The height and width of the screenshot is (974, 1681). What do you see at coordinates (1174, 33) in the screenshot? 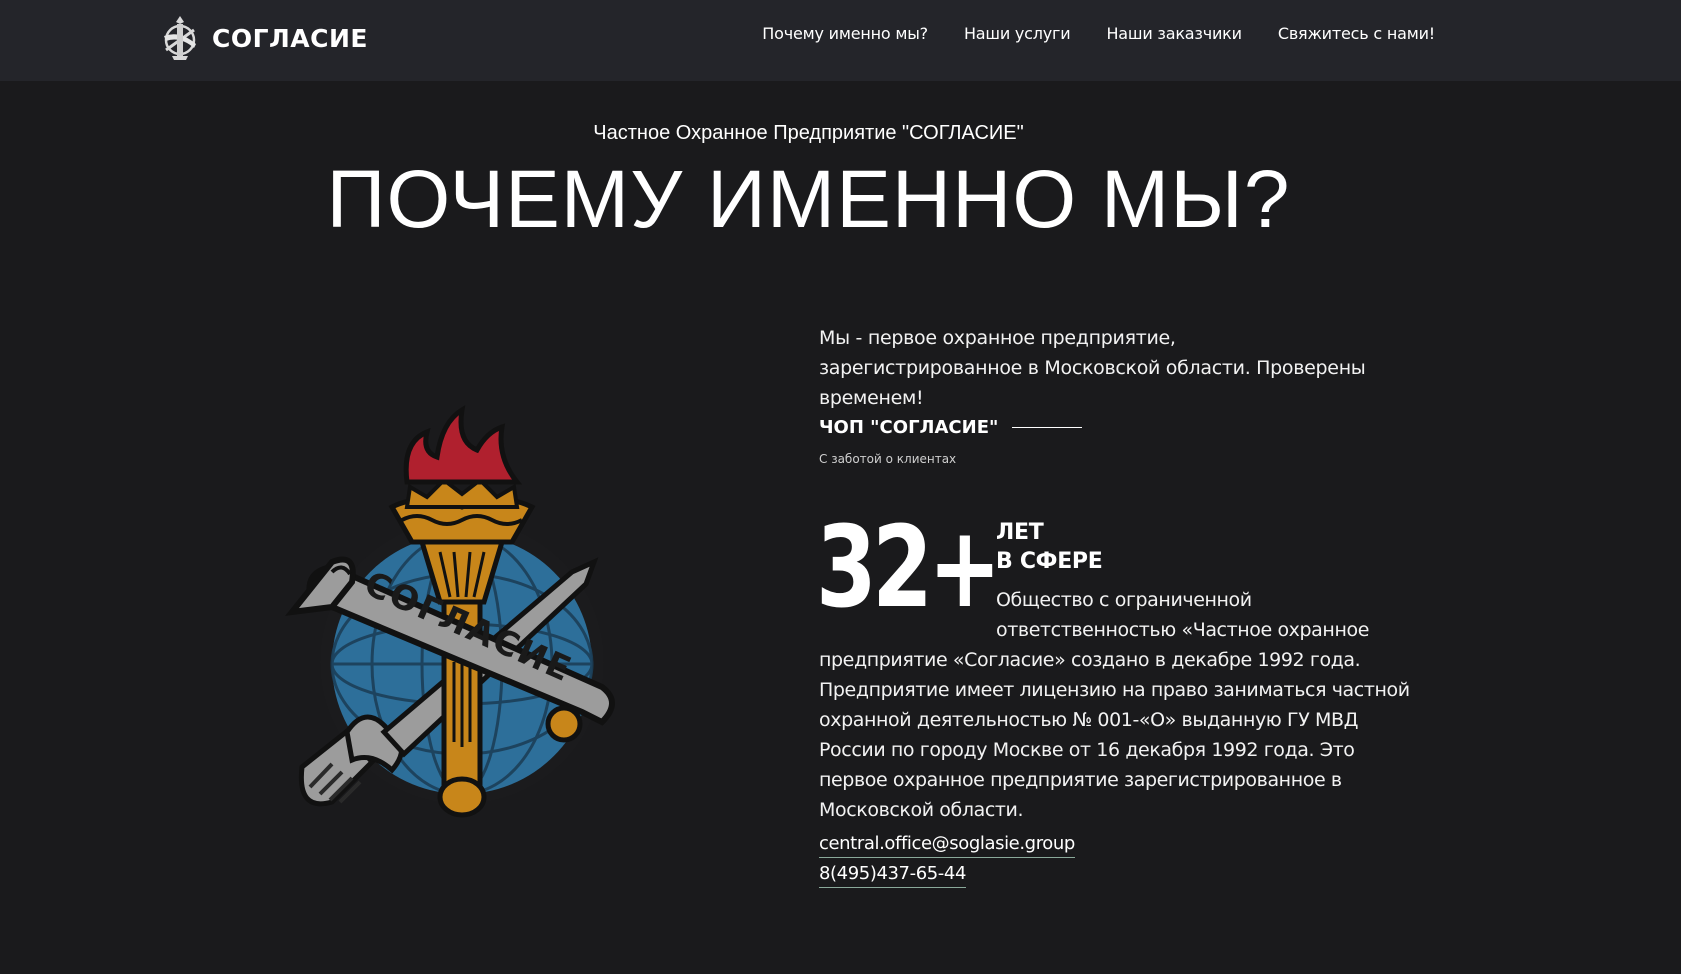
I see `nav-clients: Наши заказчики` at bounding box center [1174, 33].